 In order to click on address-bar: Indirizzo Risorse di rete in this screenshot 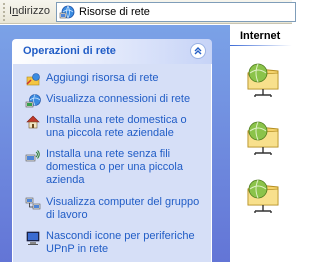, I will do `click(148, 12)`.